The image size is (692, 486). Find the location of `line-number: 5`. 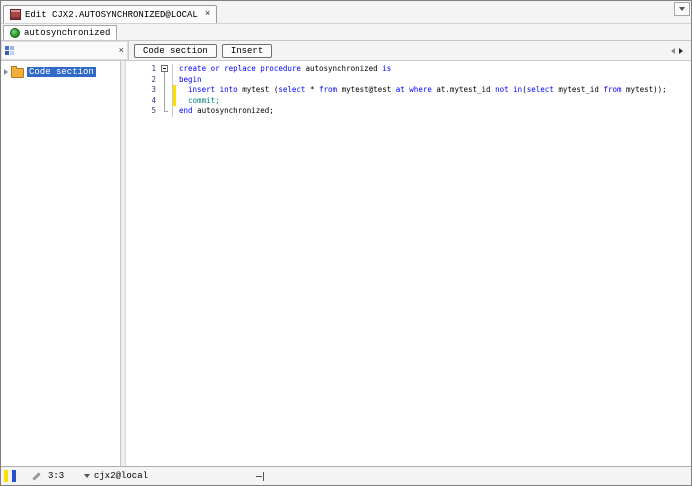

line-number: 5 is located at coordinates (153, 110).